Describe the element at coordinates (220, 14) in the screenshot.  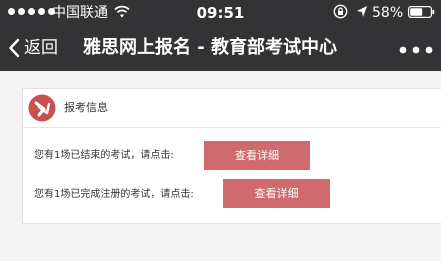
I see `status-bar: 中国联通 09:51 58%` at that location.